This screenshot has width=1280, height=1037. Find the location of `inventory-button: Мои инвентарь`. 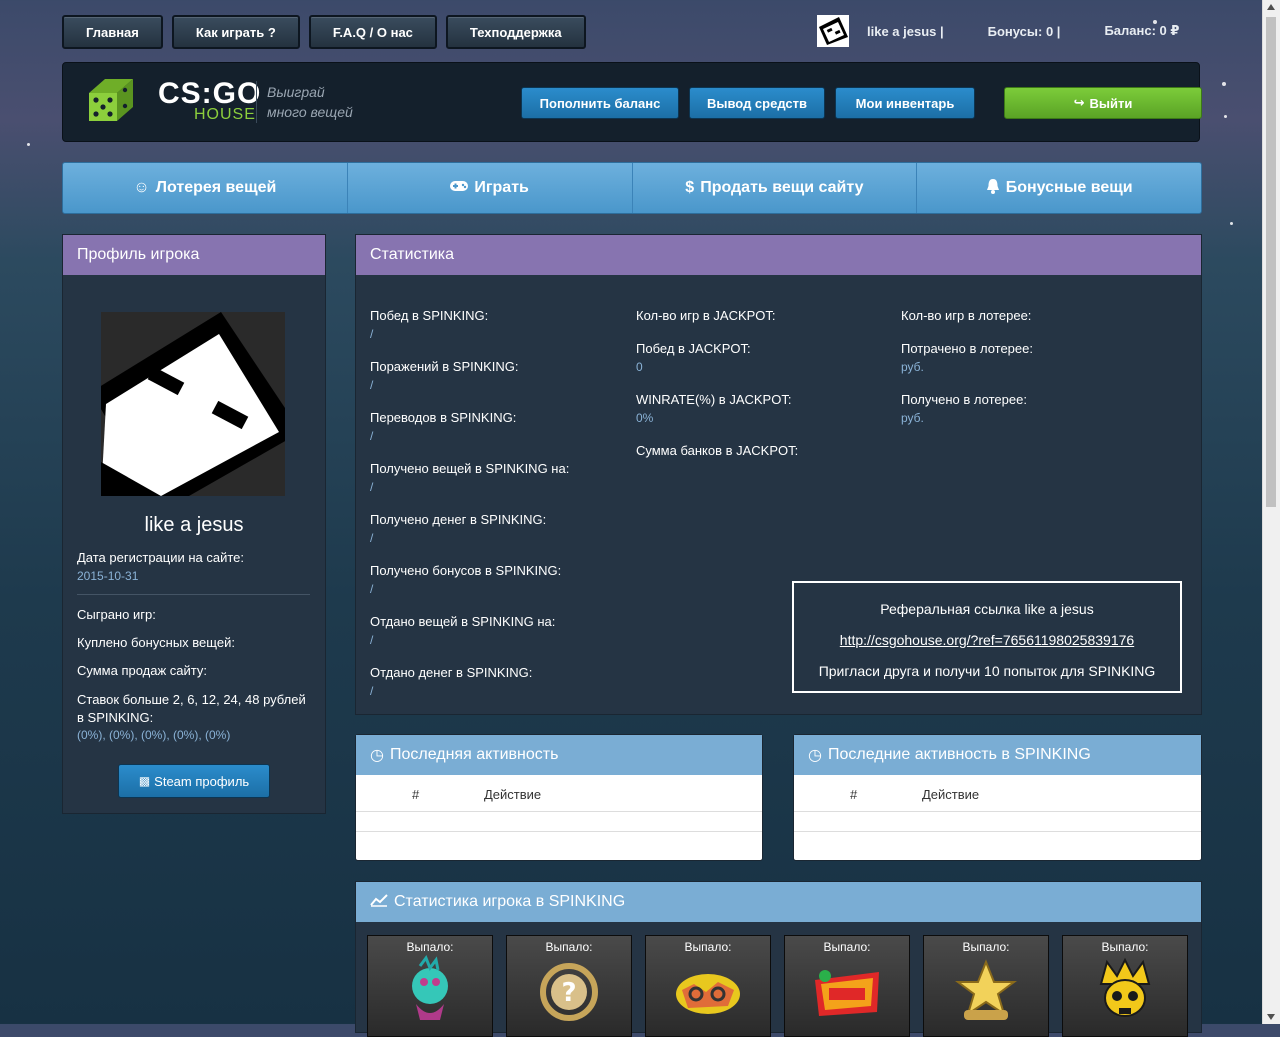

inventory-button: Мои инвентарь is located at coordinates (905, 103).